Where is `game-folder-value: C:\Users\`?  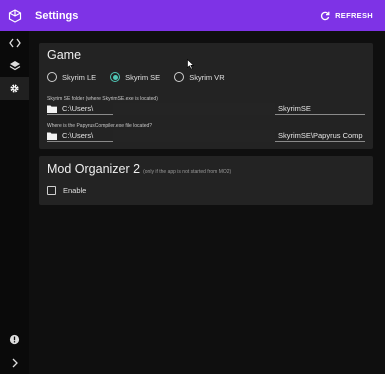 game-folder-value: C:\Users\ is located at coordinates (77, 108).